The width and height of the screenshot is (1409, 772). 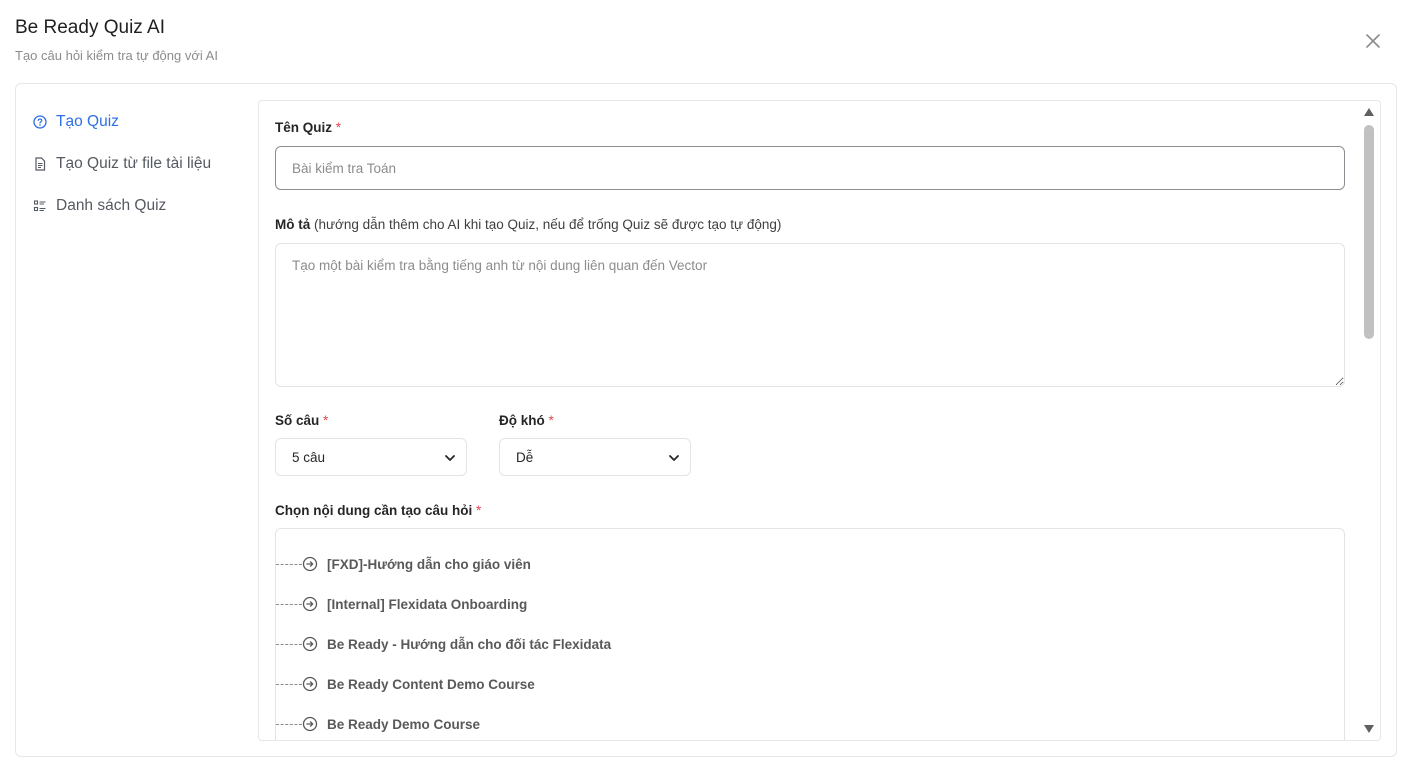 I want to click on question-count-value: 5 câu, so click(x=309, y=457).